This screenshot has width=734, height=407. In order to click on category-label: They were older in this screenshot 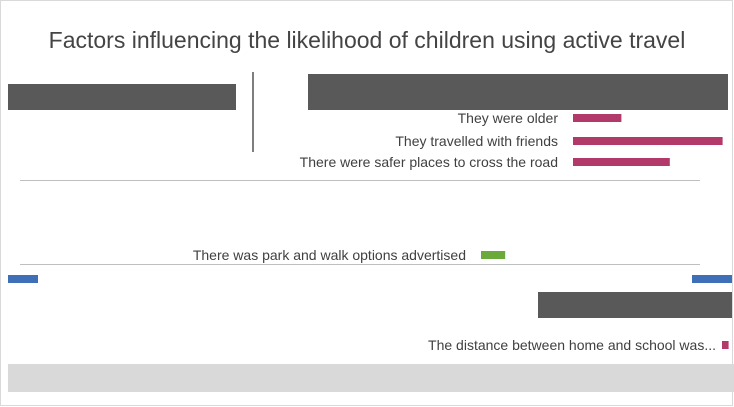, I will do `click(508, 118)`.